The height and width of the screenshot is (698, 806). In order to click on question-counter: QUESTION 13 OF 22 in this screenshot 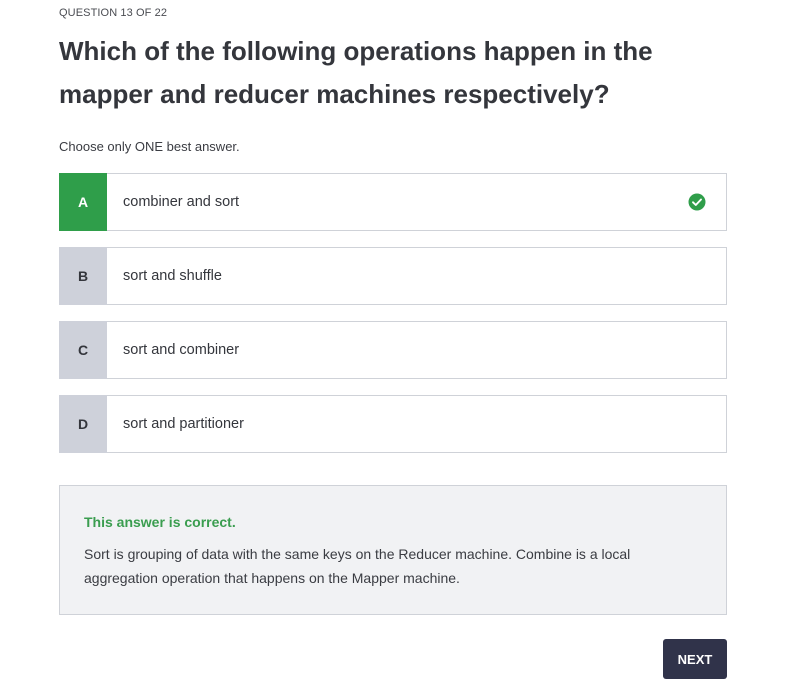, I will do `click(113, 13)`.